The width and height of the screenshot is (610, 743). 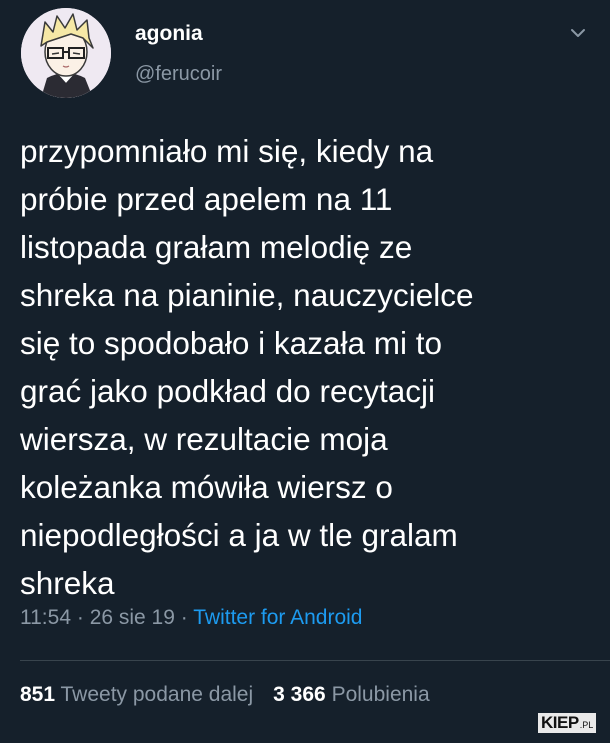 What do you see at coordinates (578, 33) in the screenshot?
I see `chevron-down-icon` at bounding box center [578, 33].